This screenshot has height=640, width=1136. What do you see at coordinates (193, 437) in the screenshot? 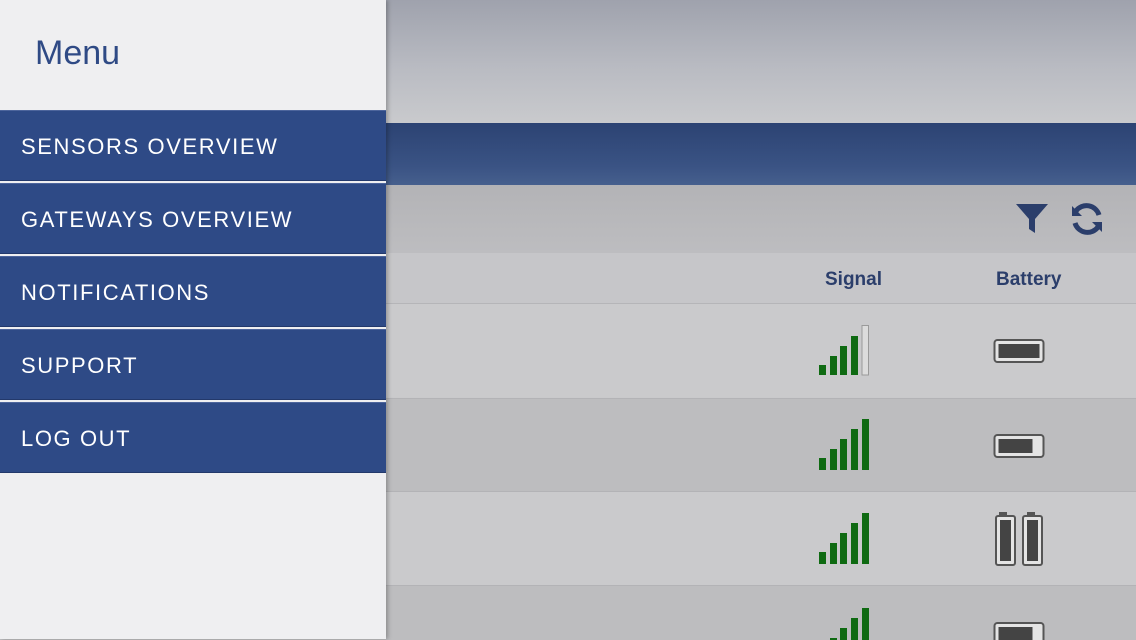
I see `menu-item-log-out: LOG OUT` at bounding box center [193, 437].